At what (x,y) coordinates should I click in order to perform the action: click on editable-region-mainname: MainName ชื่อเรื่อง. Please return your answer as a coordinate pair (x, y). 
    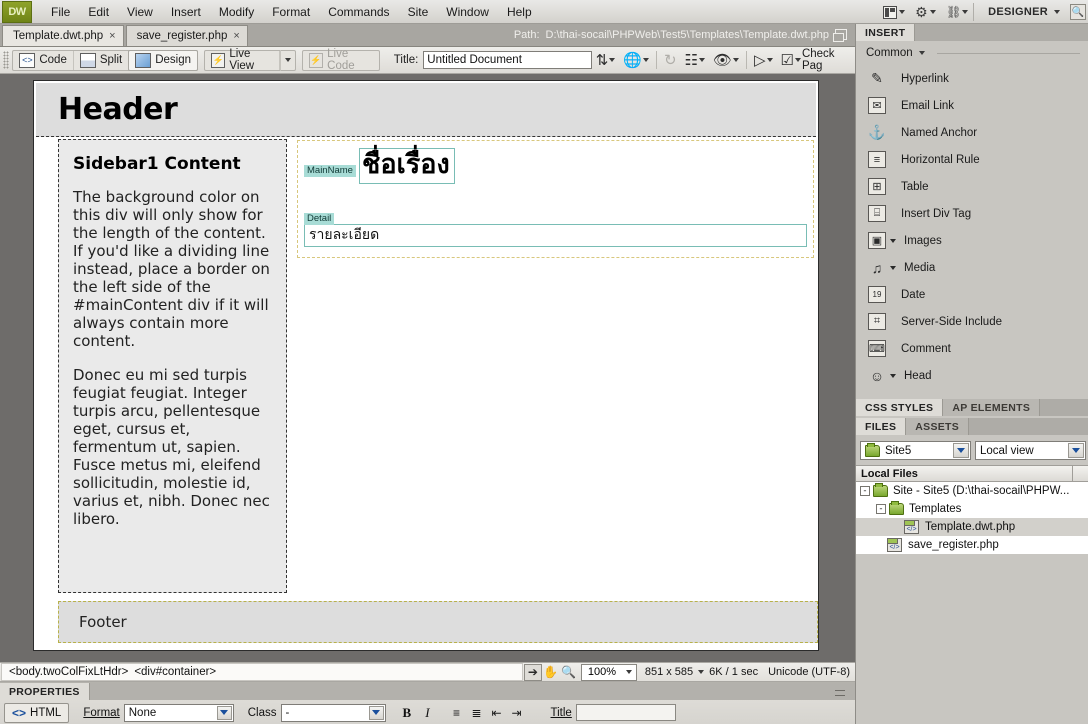
    Looking at the image, I should click on (555, 166).